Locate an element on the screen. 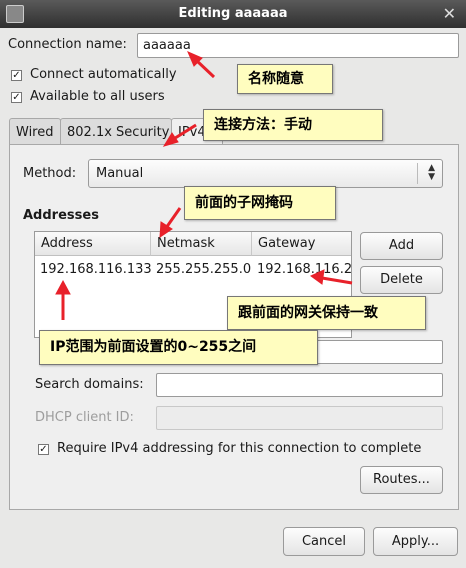 The width and height of the screenshot is (466, 568). arrow-to-netmask-column is located at coordinates (170, 222).